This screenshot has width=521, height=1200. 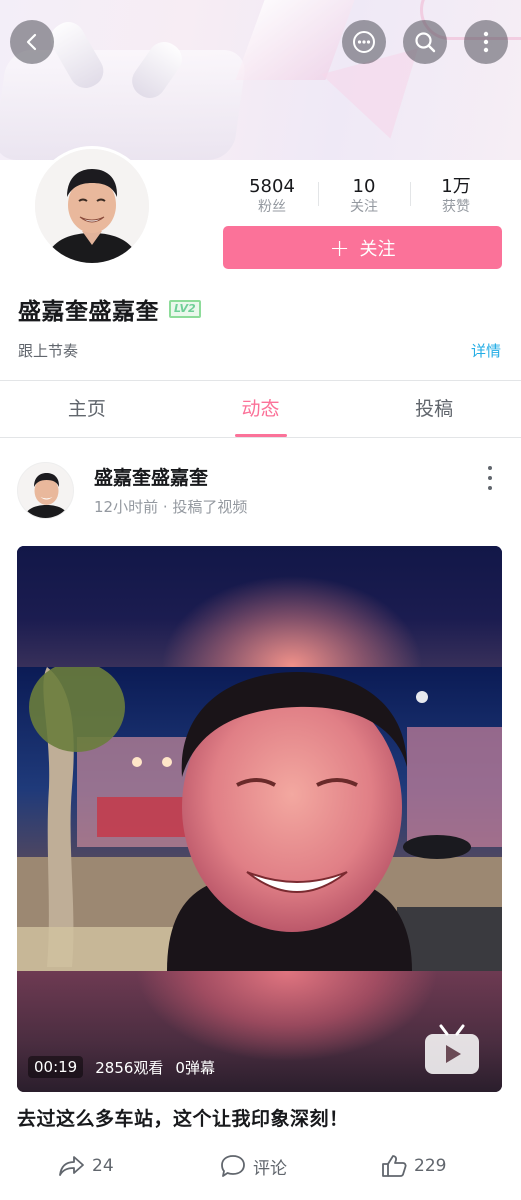 I want to click on back-button, so click(x=32, y=42).